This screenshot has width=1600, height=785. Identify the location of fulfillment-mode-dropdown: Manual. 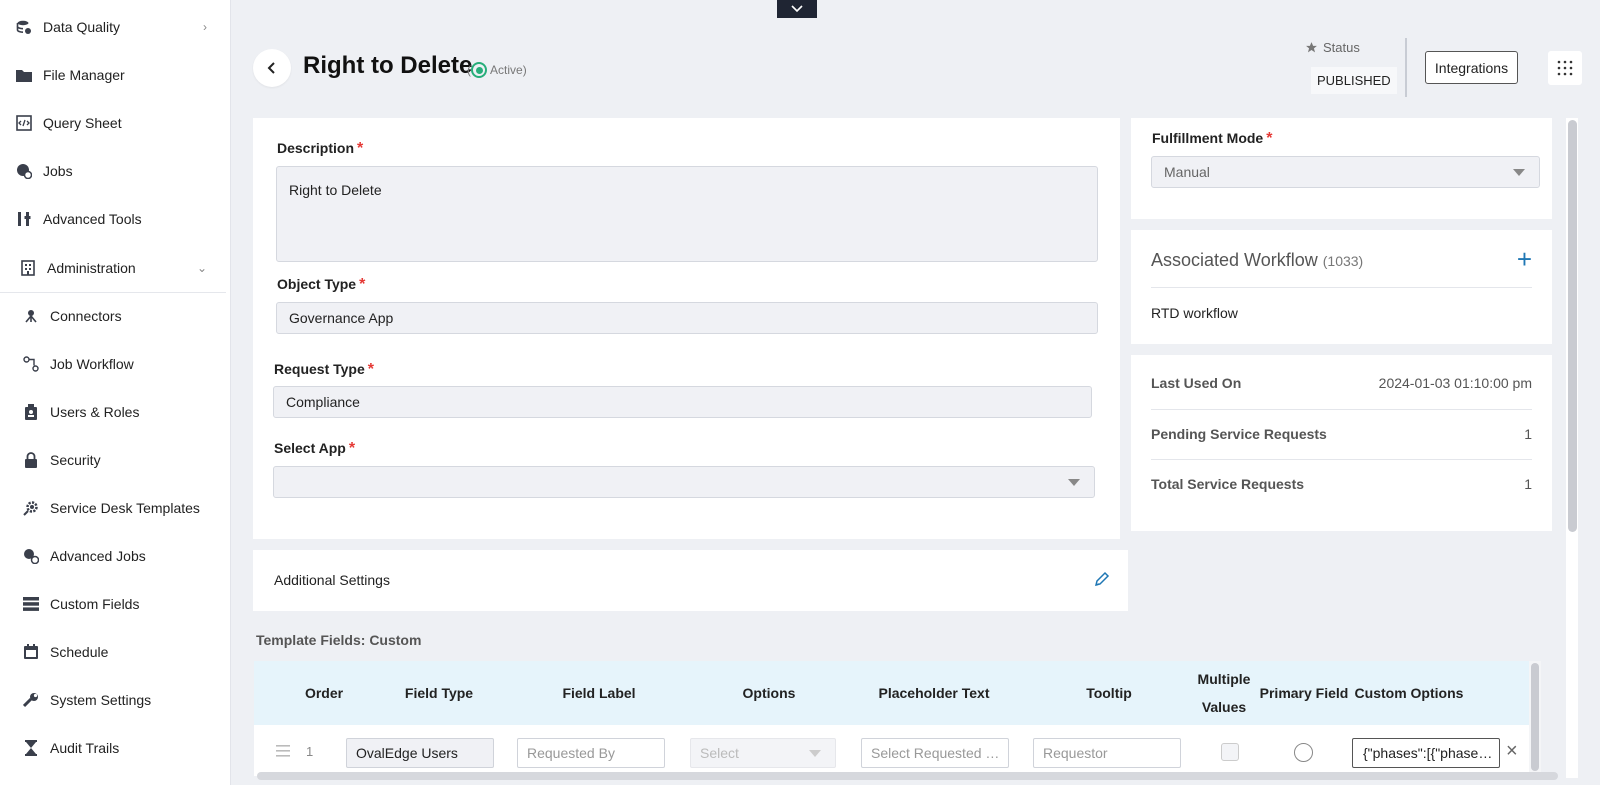
(1345, 172).